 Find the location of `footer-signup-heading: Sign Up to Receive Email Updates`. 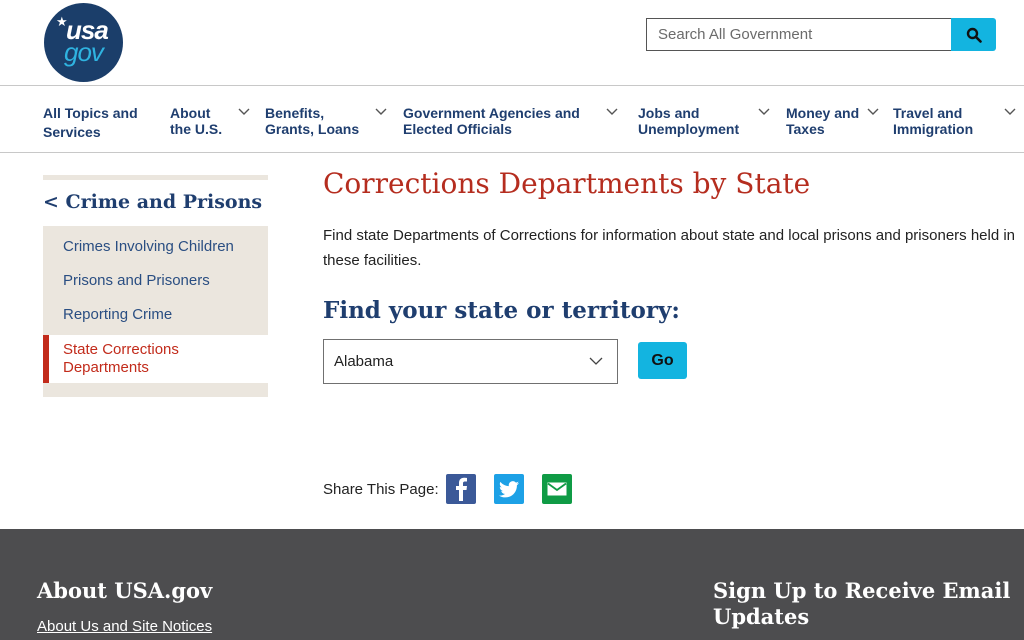

footer-signup-heading: Sign Up to Receive Email Updates is located at coordinates (861, 604).